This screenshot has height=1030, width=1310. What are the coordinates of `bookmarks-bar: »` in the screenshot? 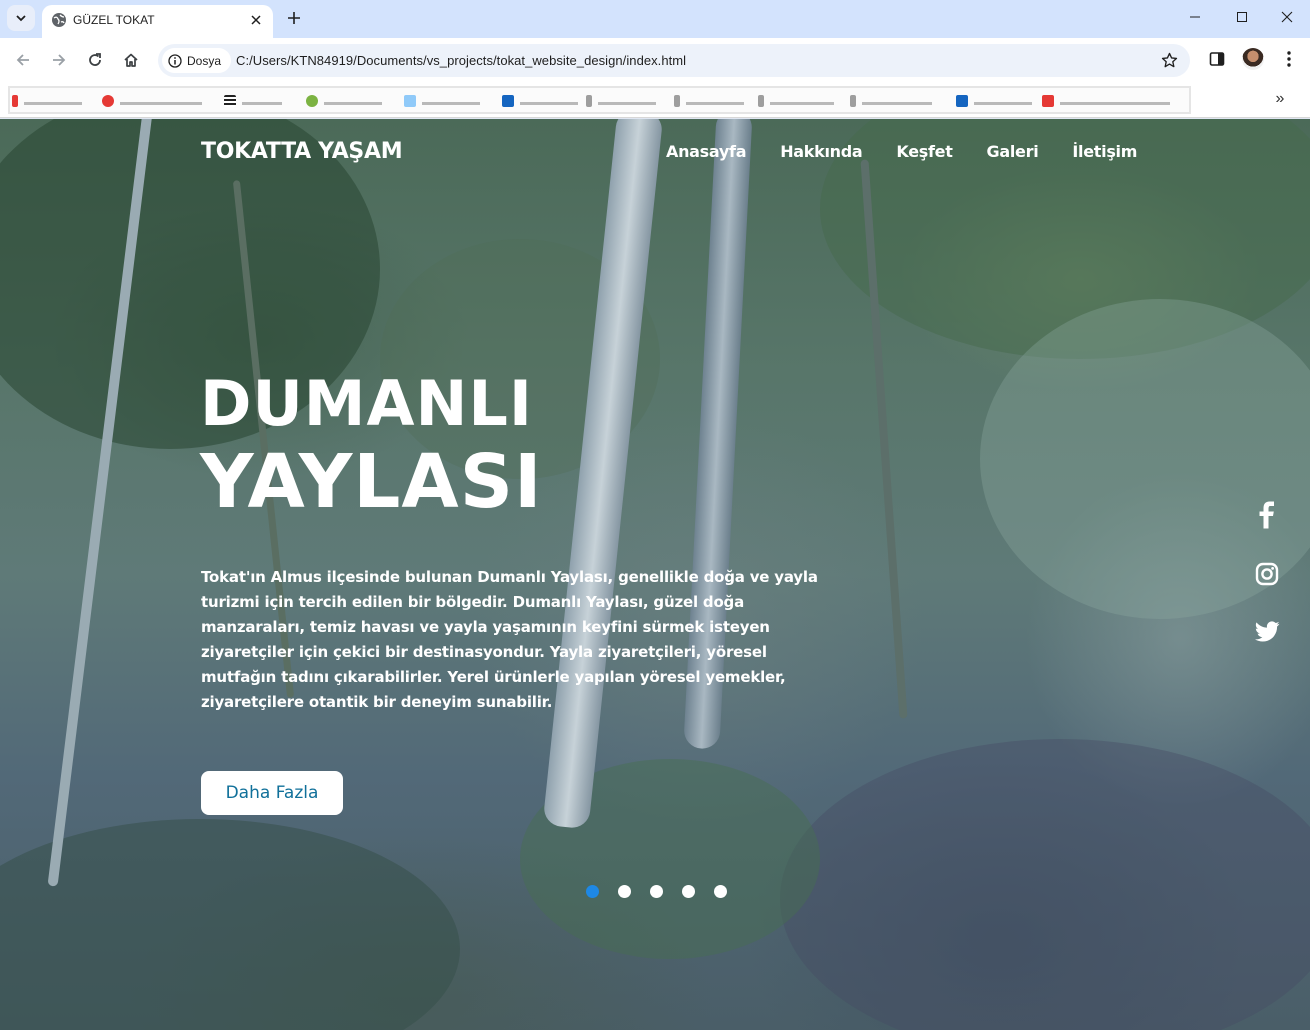 It's located at (655, 100).